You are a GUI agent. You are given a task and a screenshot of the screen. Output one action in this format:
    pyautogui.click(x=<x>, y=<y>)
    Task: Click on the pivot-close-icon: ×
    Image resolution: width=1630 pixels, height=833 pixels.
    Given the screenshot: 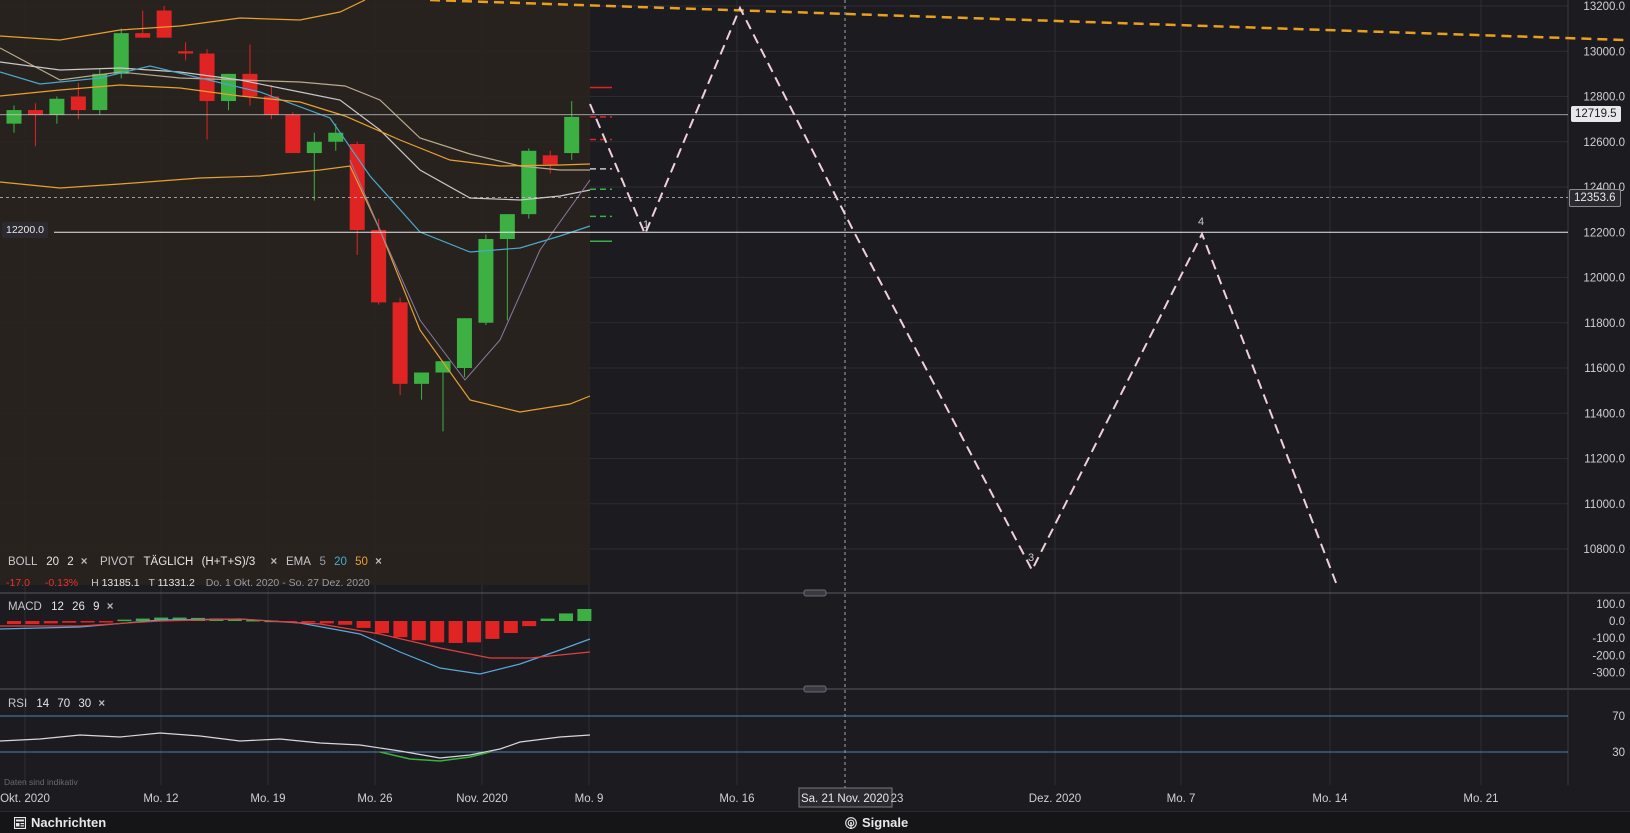 What is the action you would take?
    pyautogui.click(x=273, y=562)
    